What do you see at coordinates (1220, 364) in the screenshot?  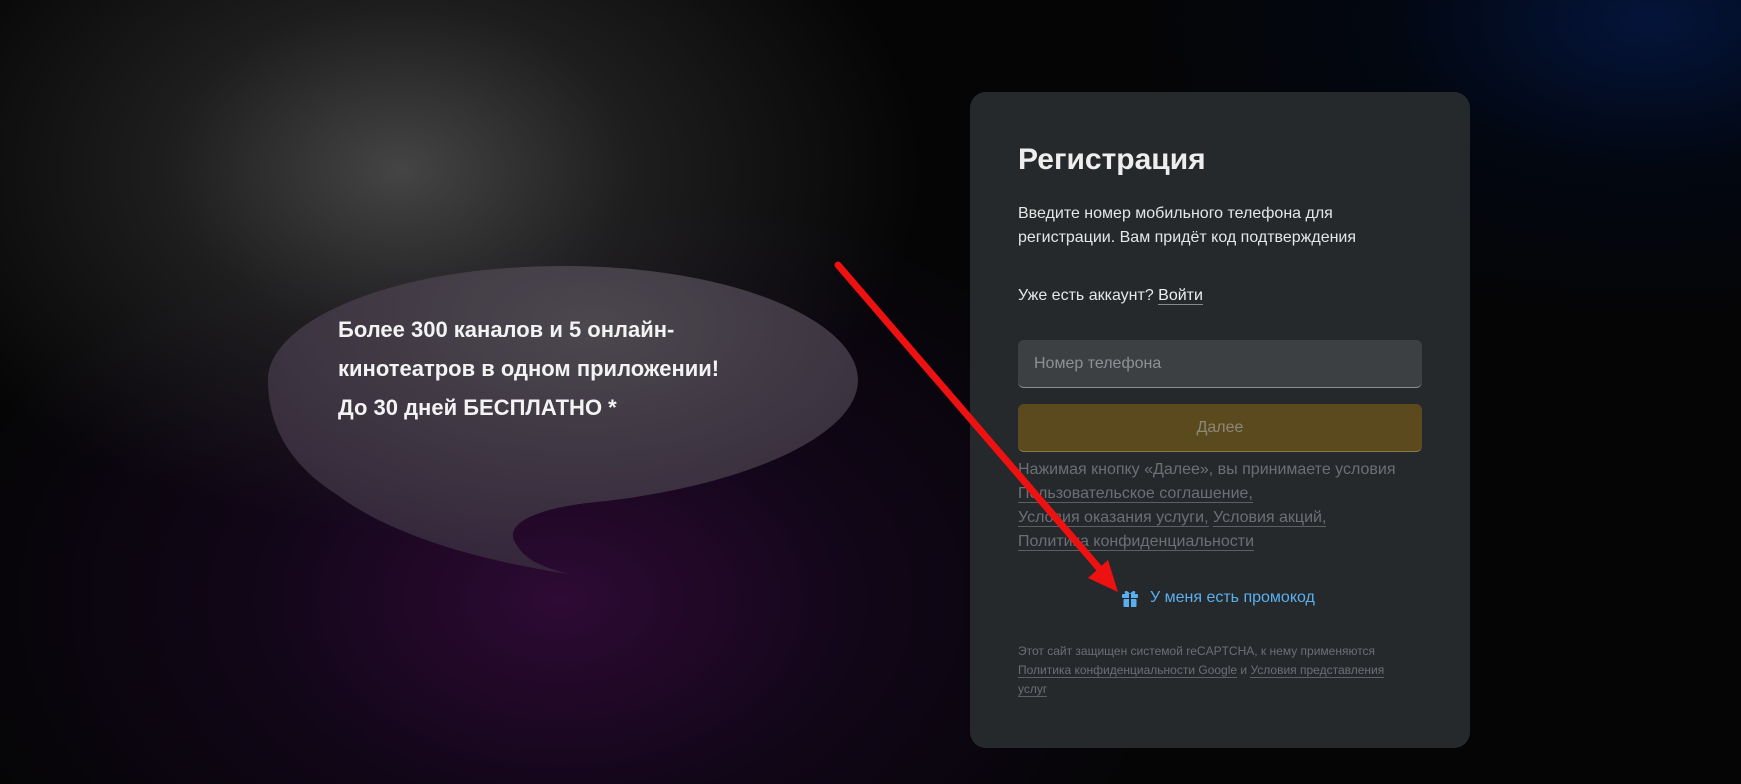 I see `phone-input` at bounding box center [1220, 364].